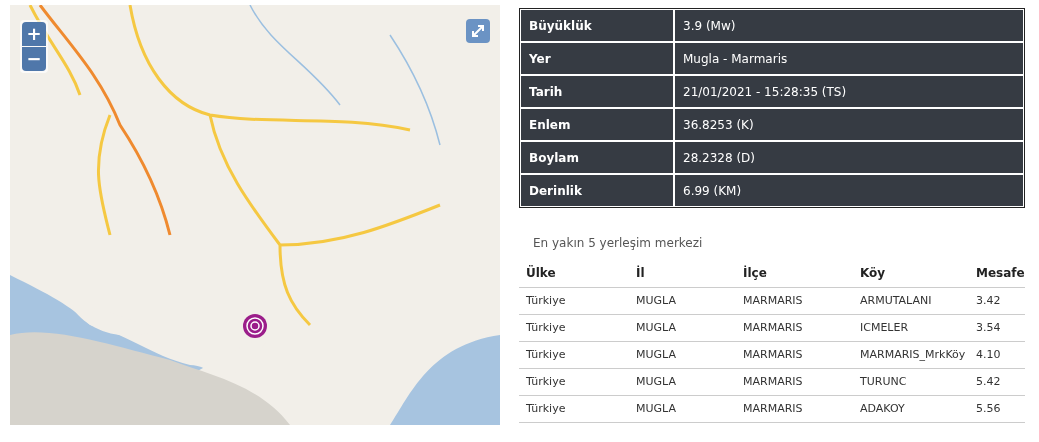 This screenshot has height=442, width=1039. Describe the element at coordinates (597, 25) in the screenshot. I see `detail-label: Büyüklük` at that location.